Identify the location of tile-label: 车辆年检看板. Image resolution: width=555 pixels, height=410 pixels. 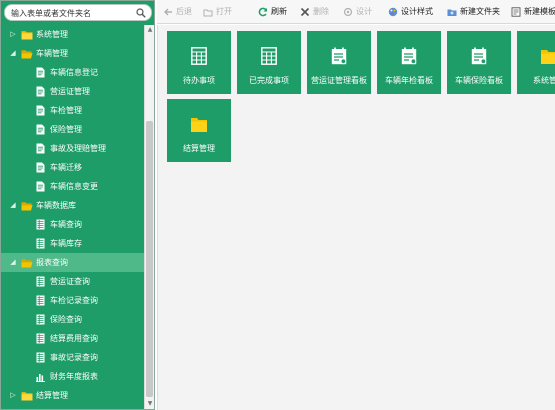
(409, 80).